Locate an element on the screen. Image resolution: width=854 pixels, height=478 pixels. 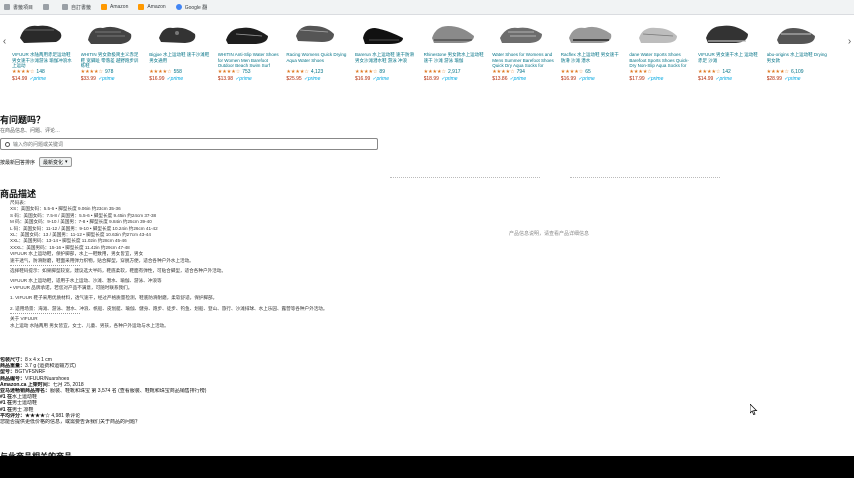
product-rating: ★★★★☆ 65 is located at coordinates (592, 72).